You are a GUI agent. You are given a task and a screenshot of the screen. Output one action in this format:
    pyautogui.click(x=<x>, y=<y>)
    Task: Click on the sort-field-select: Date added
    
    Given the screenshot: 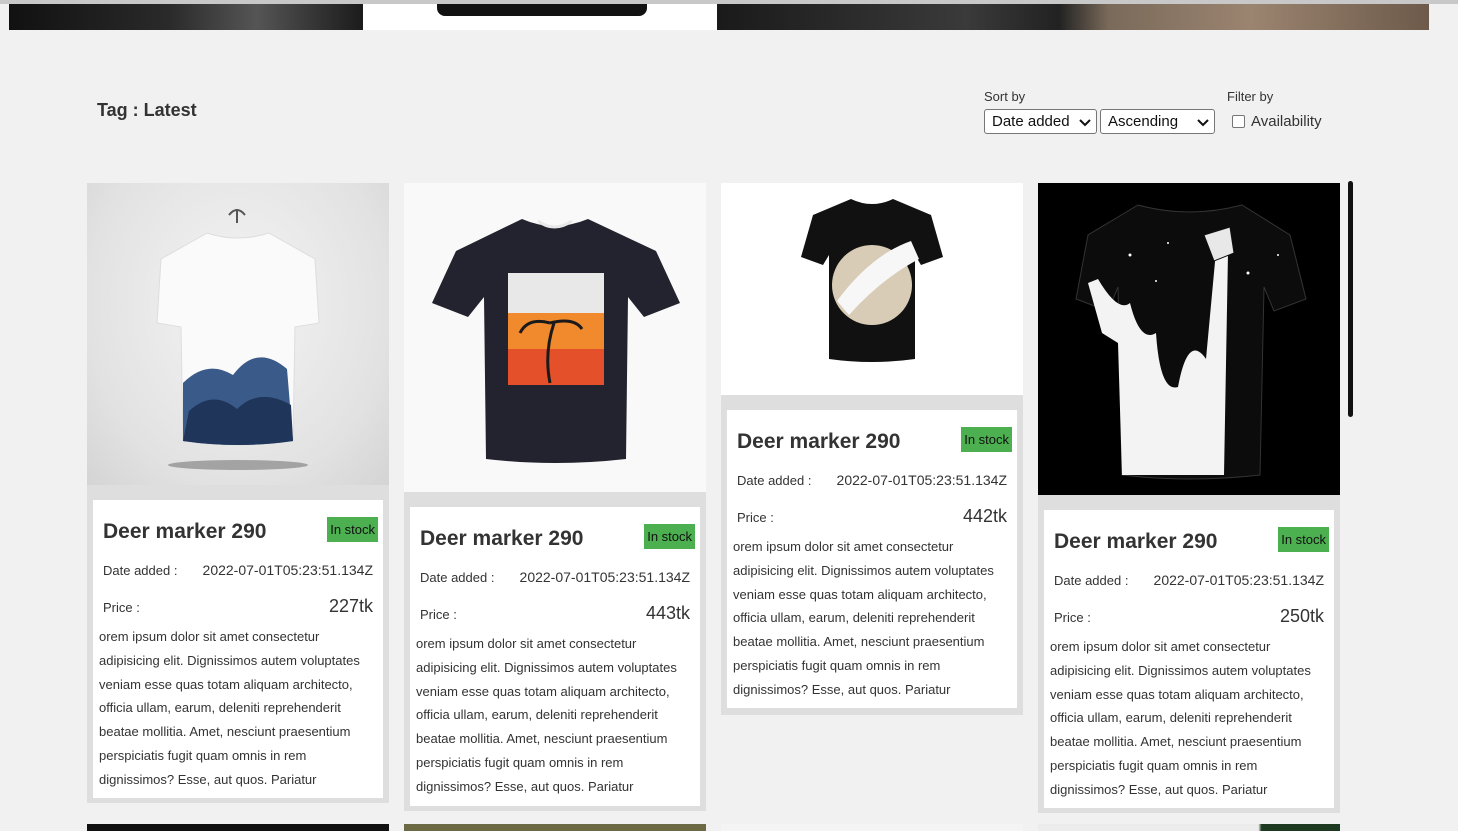 What is the action you would take?
    pyautogui.click(x=1040, y=121)
    